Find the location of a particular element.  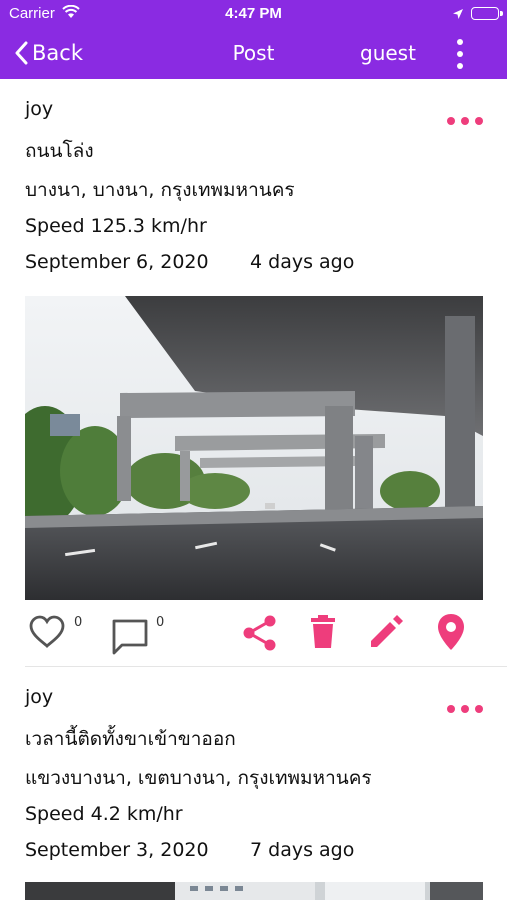

like-count: 0 is located at coordinates (78, 622).